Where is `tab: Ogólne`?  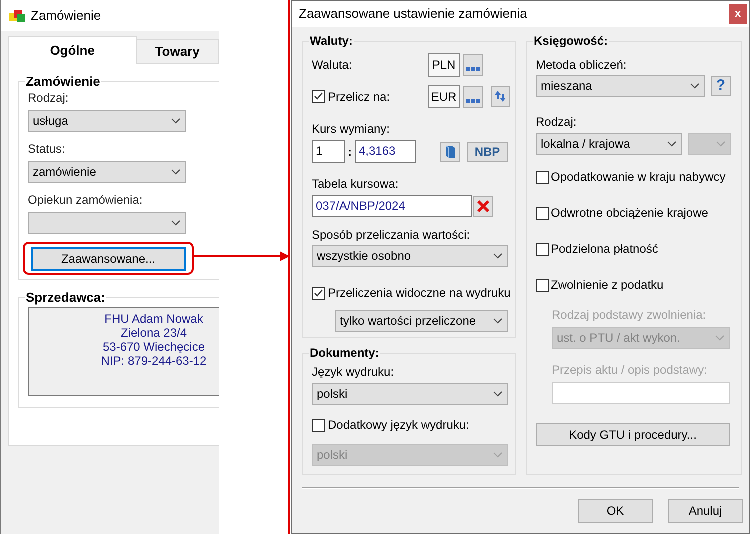 tab: Ogólne is located at coordinates (73, 50).